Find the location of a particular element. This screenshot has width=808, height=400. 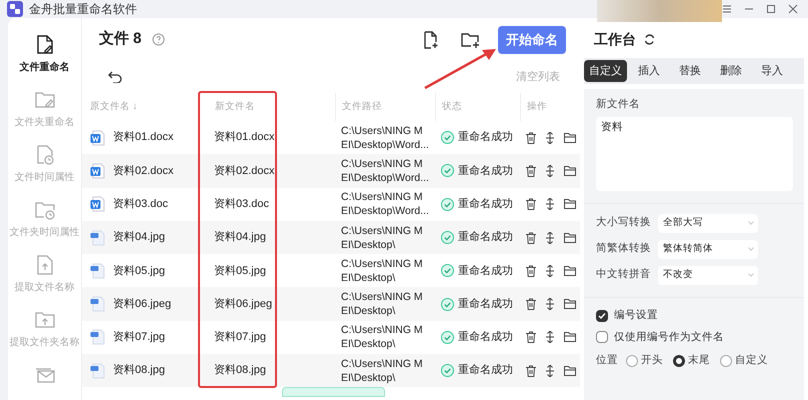

window-title: 金舟批量重命名软件 is located at coordinates (83, 9).